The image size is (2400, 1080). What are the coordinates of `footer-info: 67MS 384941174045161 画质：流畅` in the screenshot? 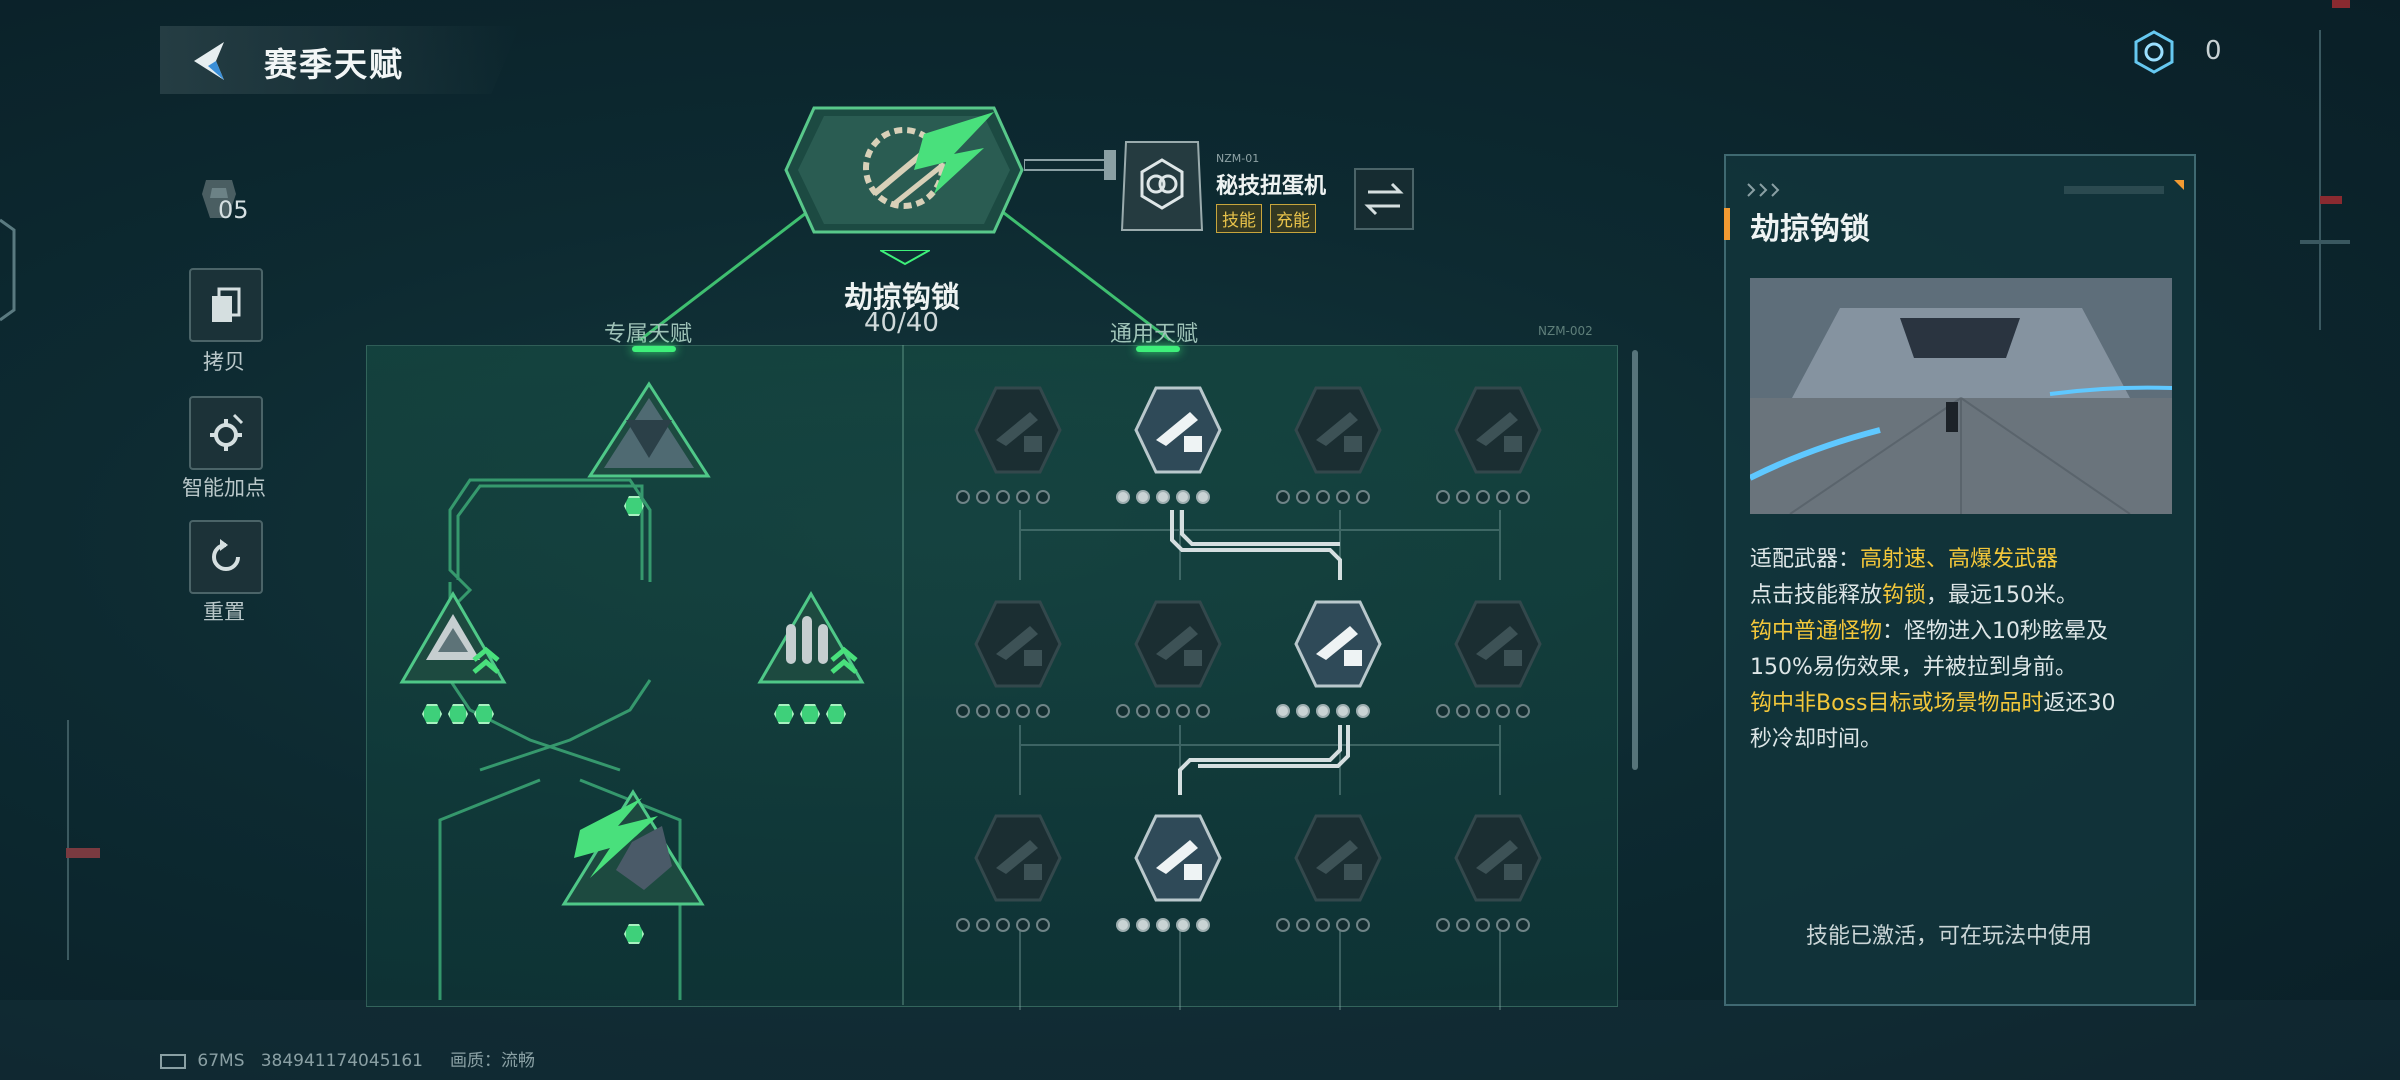 It's located at (347, 1058).